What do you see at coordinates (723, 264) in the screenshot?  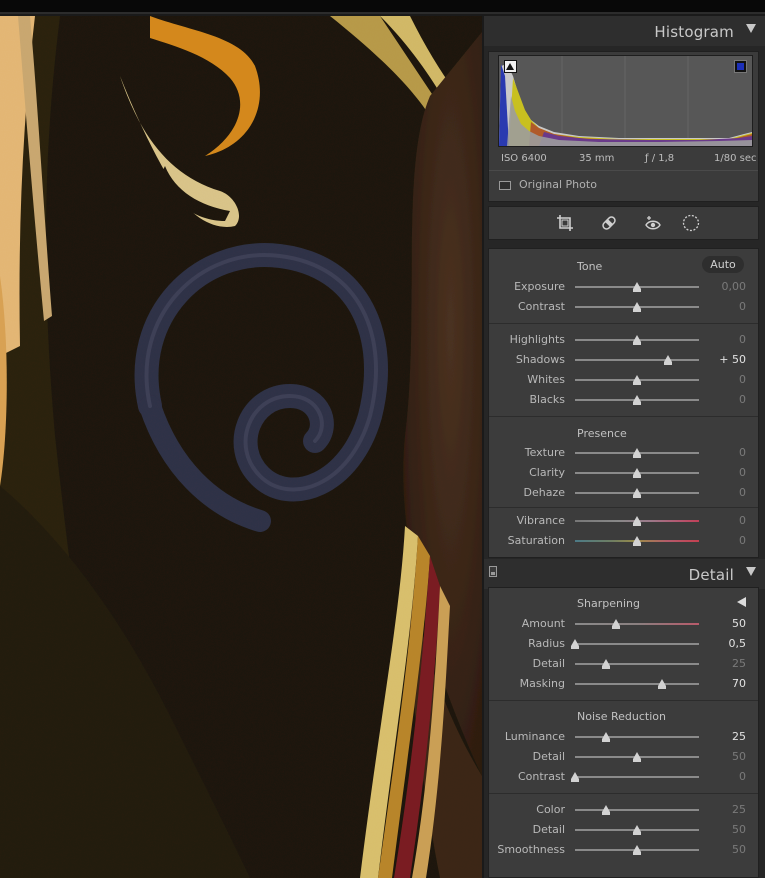 I see `auto-button: Auto` at bounding box center [723, 264].